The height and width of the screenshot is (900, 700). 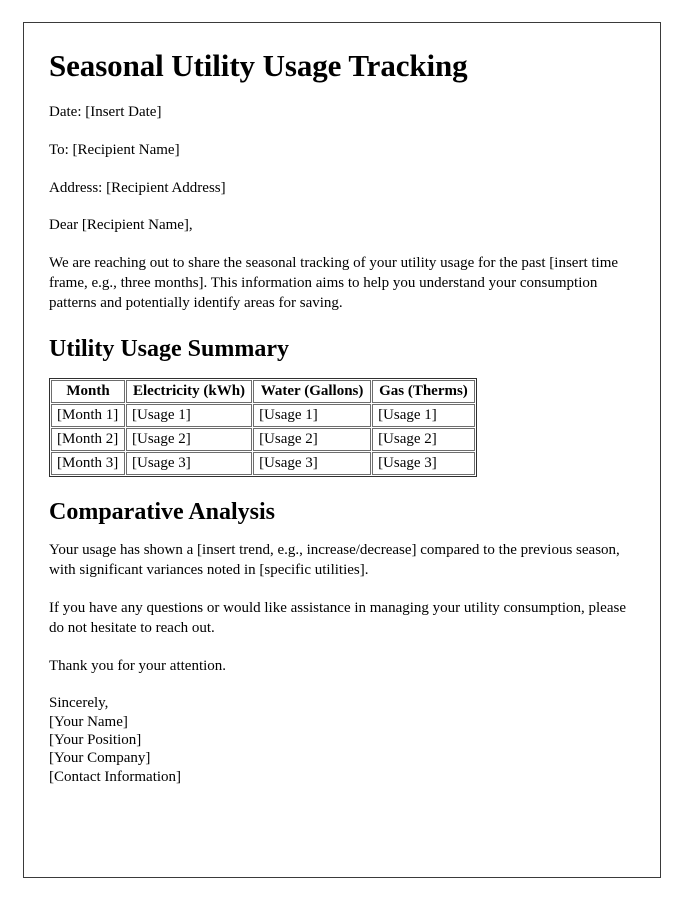 I want to click on cell-water: [Usage 1], so click(x=312, y=416).